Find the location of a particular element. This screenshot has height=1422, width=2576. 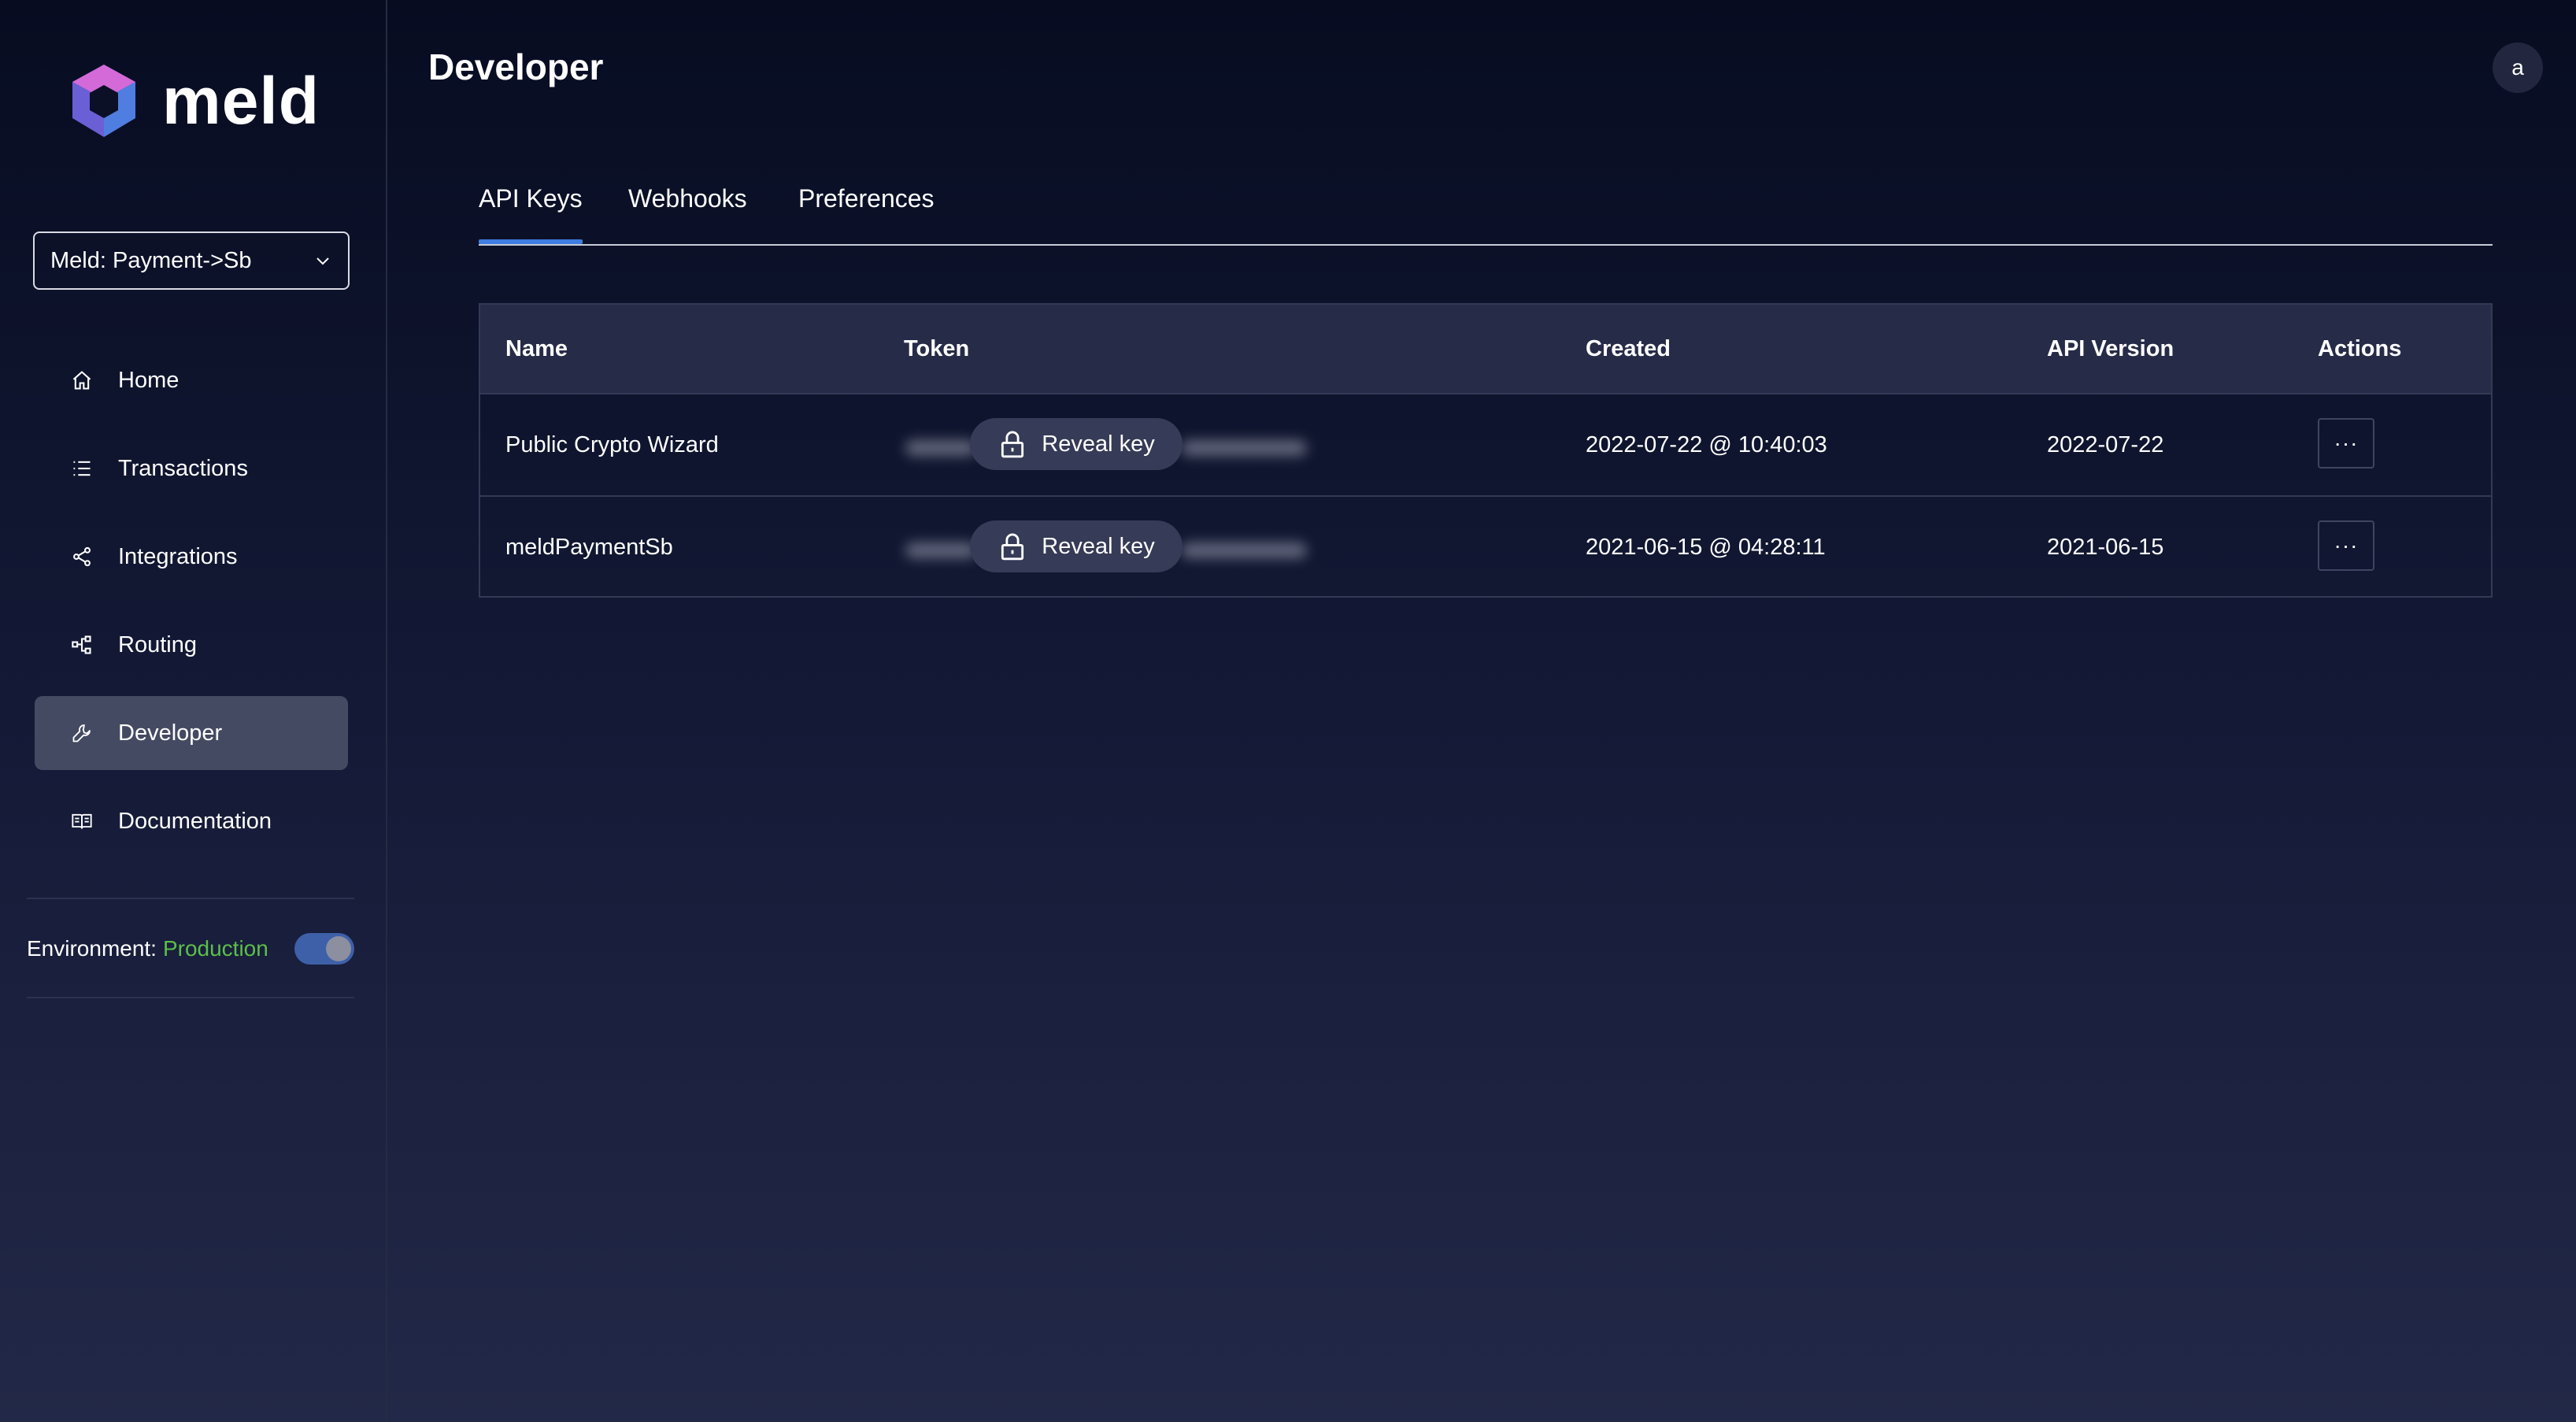

meld-logo-icon is located at coordinates (103, 101).